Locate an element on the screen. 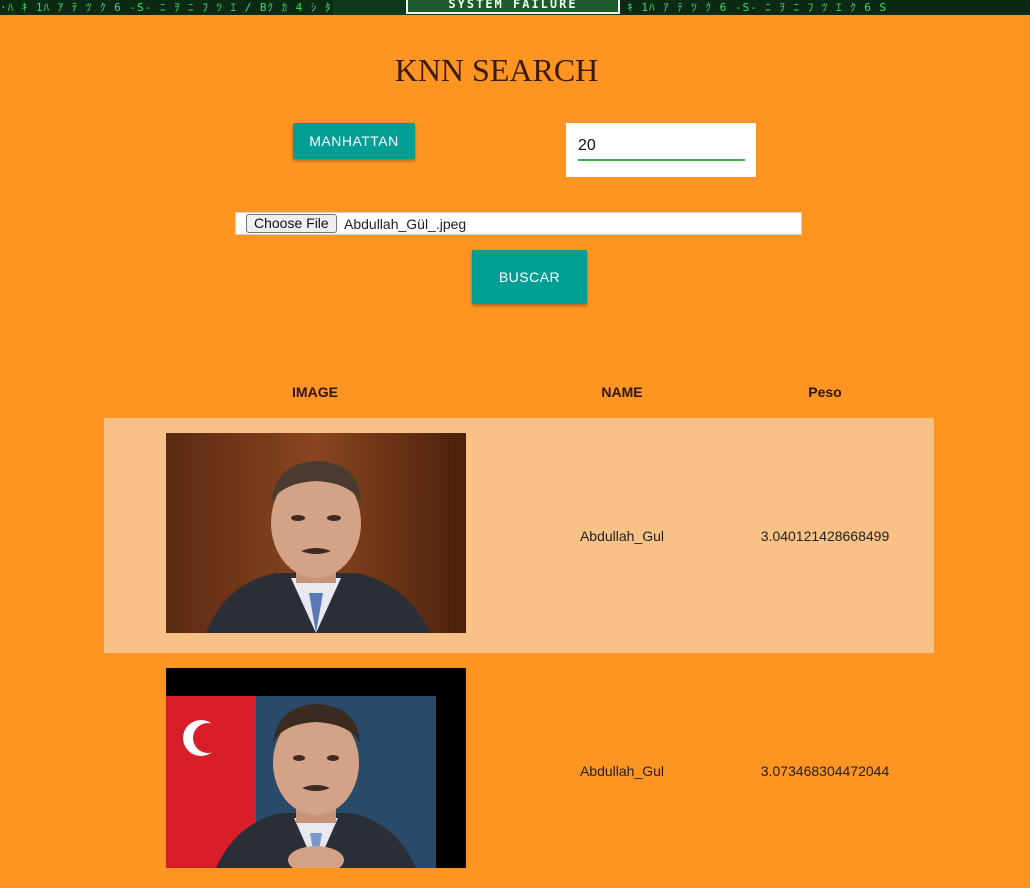  page-title: KNN SEARCH is located at coordinates (496, 70).